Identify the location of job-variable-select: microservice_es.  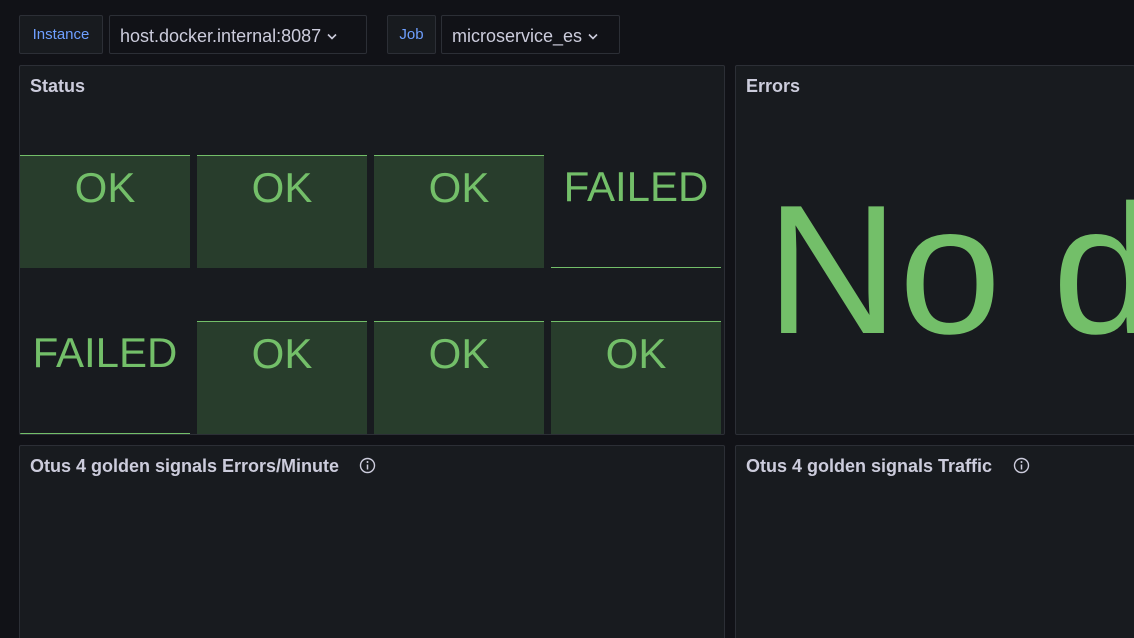
(530, 34).